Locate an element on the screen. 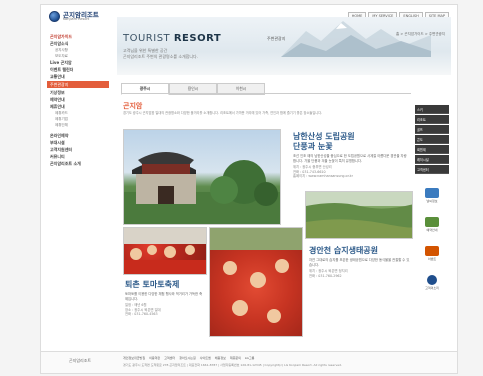  quick-condo-button: 콘도 is located at coordinates (432, 139).